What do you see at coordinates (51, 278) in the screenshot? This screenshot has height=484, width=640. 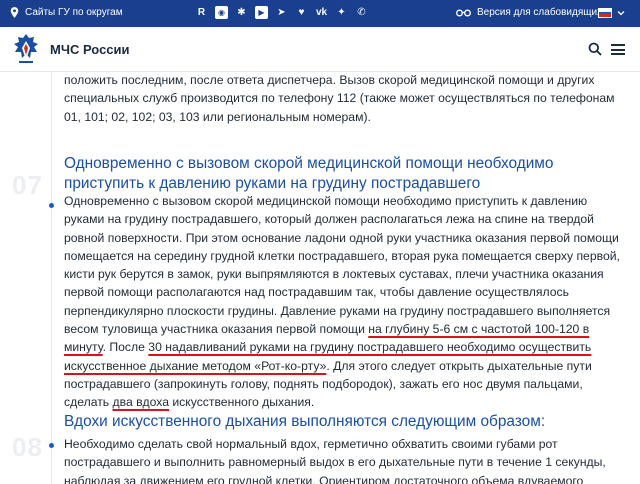 I see `timeline-line` at bounding box center [51, 278].